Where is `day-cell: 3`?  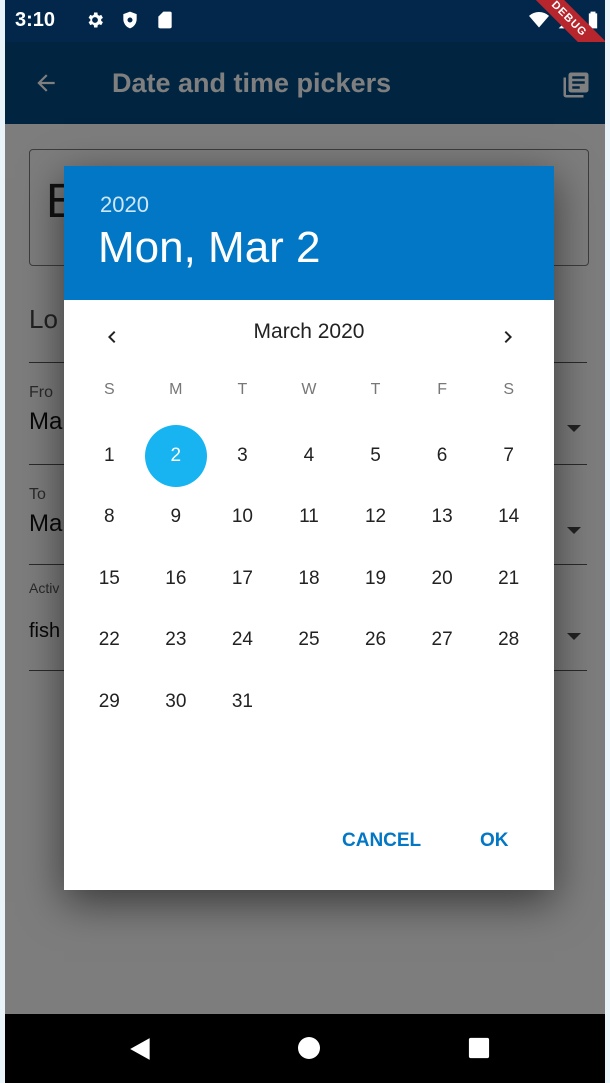
day-cell: 3 is located at coordinates (242, 456).